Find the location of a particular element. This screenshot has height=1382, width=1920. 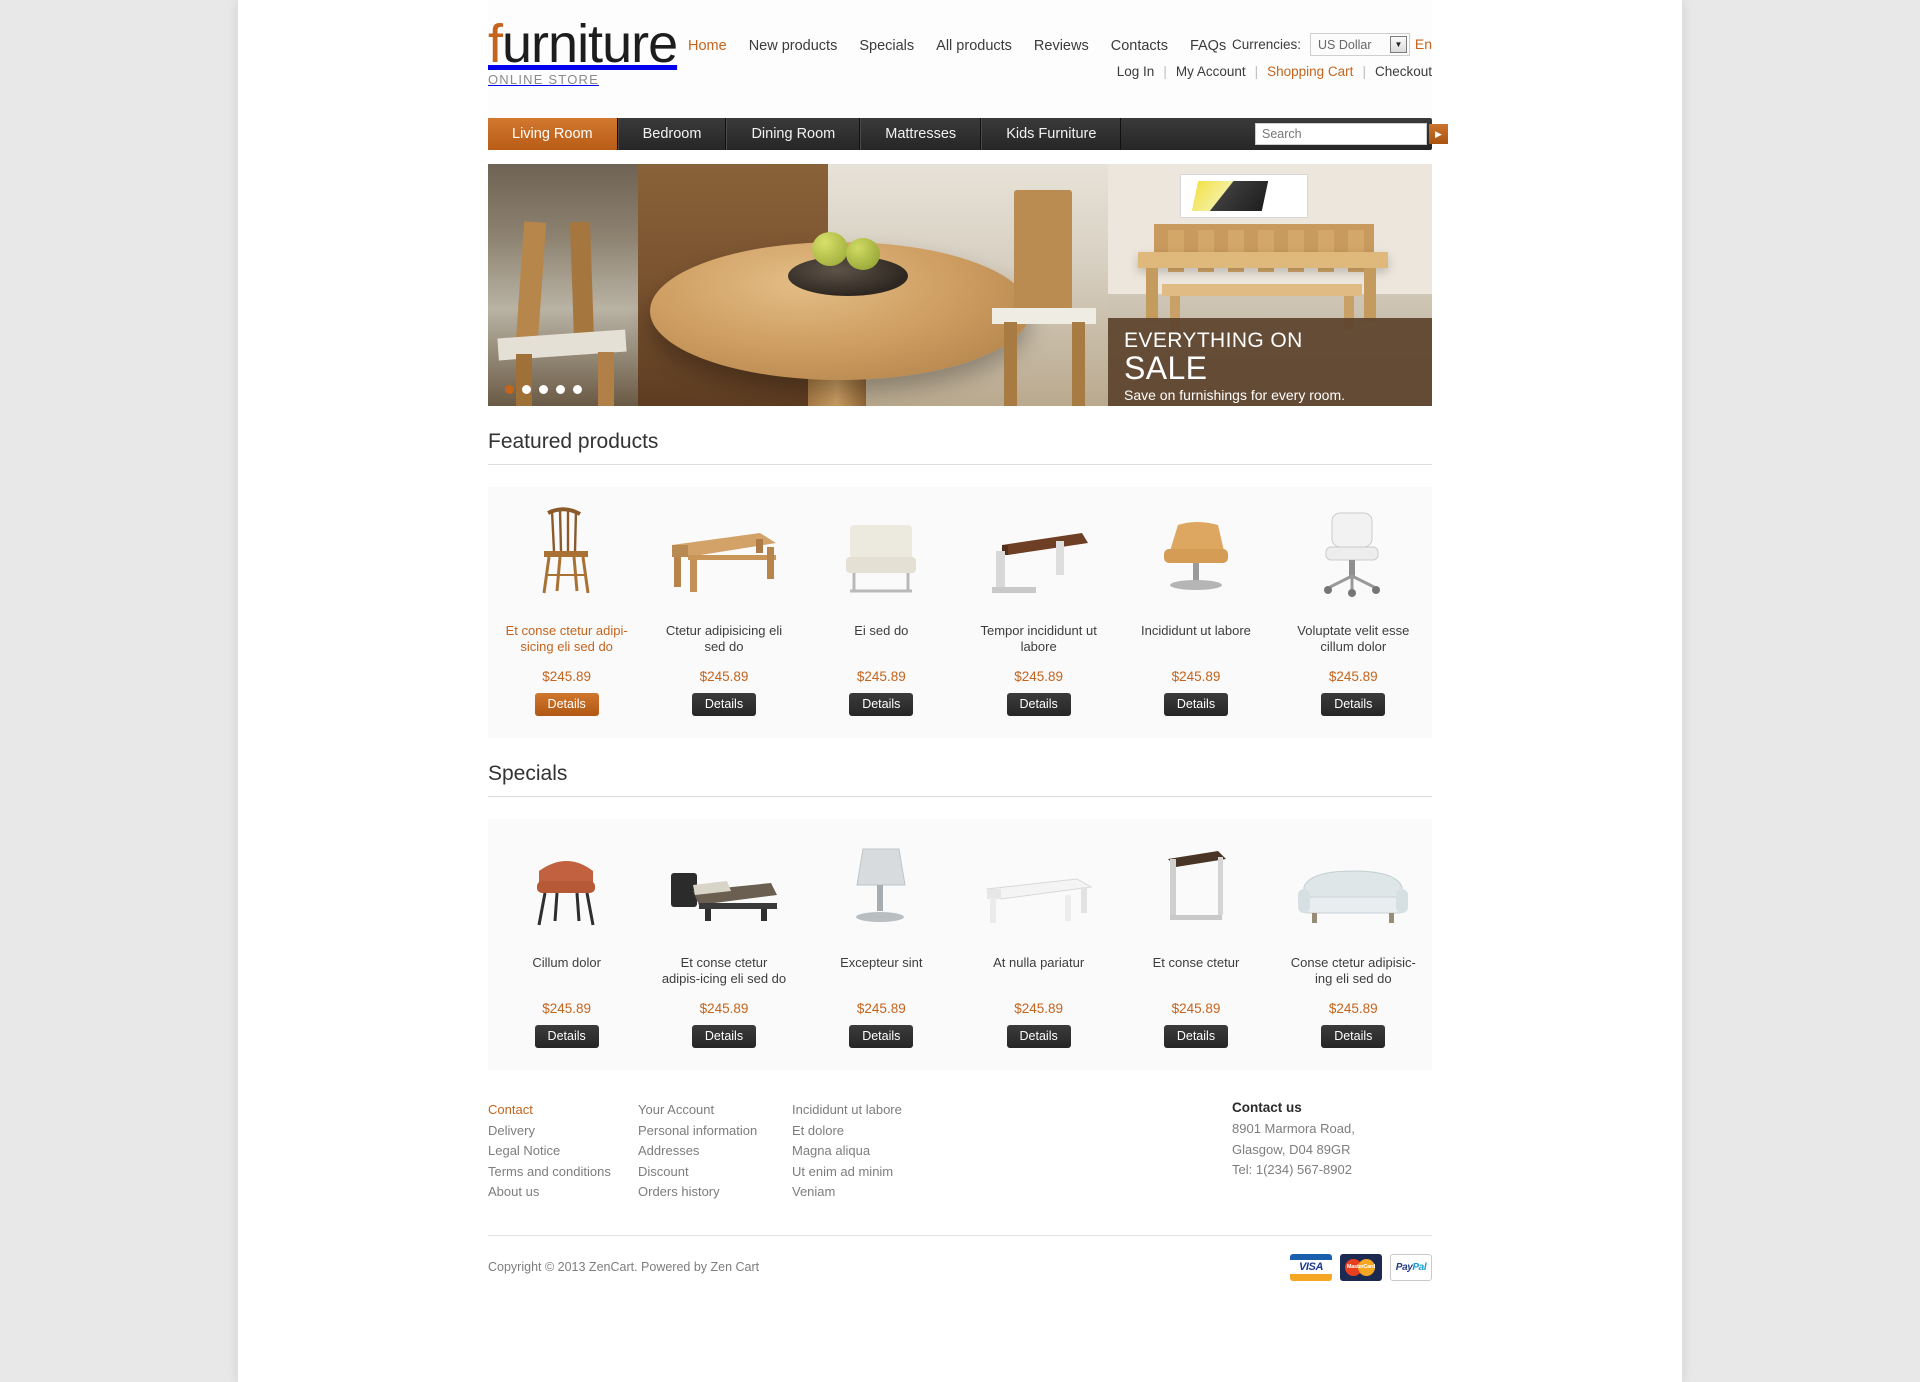

footer-link-delivery: Delivery is located at coordinates (553, 1131).